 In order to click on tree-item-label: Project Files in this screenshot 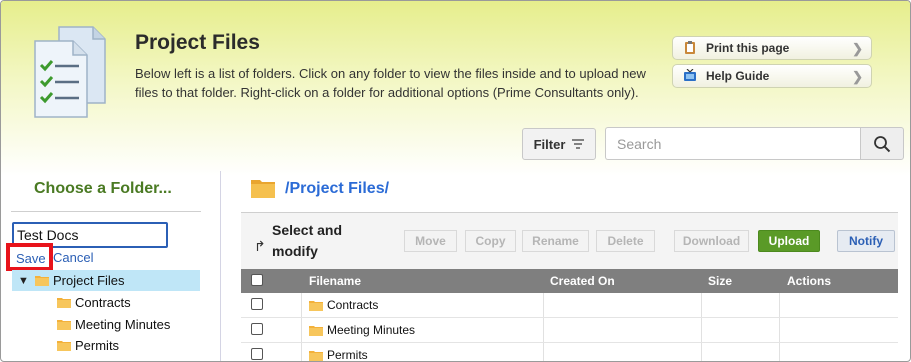, I will do `click(89, 280)`.